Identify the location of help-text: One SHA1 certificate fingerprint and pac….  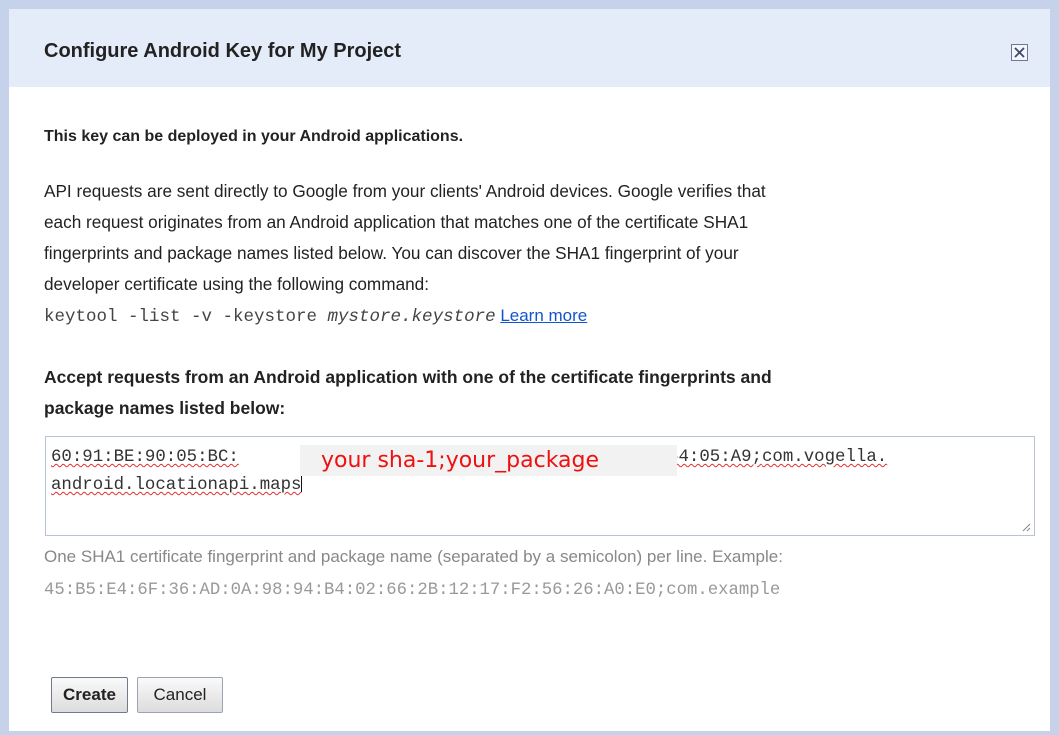
(413, 556).